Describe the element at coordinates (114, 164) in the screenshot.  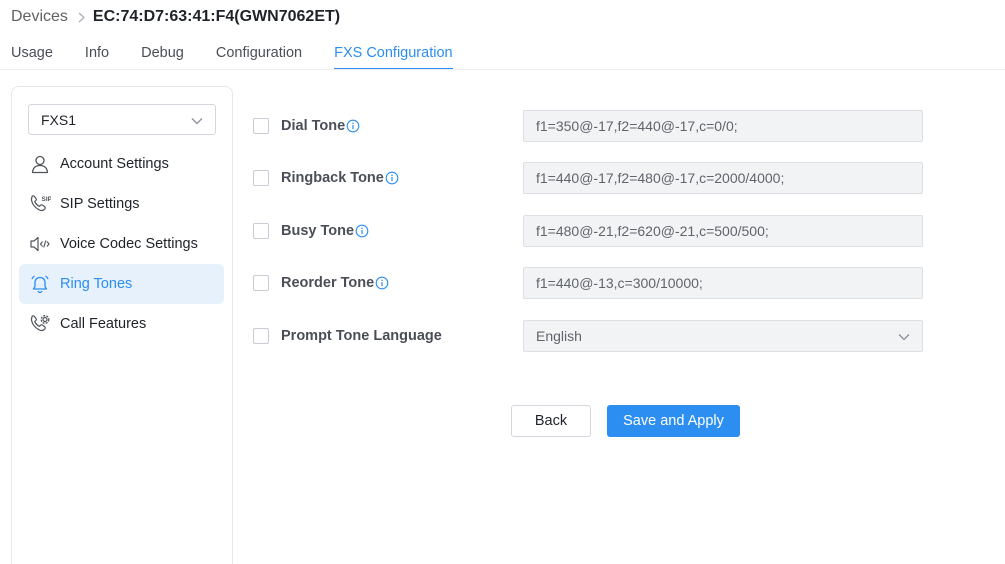
I see `sidebar-item-label: Account Settings` at that location.